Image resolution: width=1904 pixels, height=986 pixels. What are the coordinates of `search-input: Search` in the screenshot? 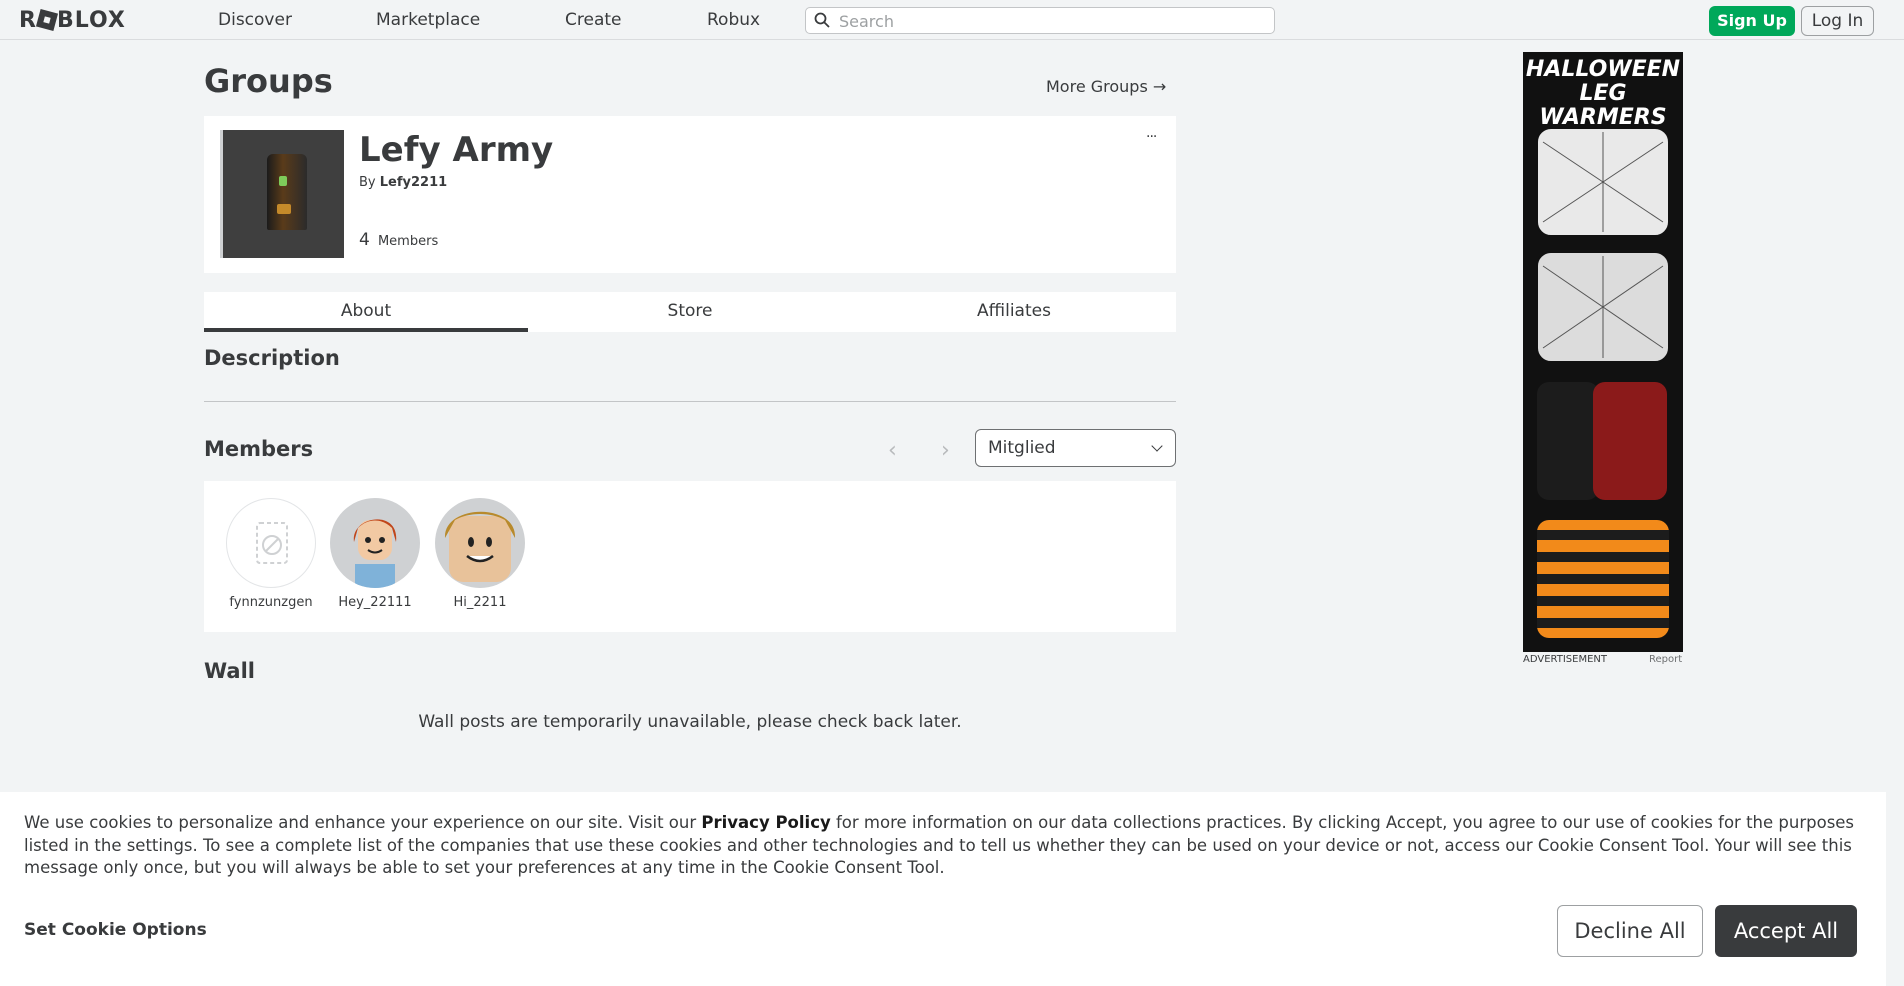 It's located at (1040, 20).